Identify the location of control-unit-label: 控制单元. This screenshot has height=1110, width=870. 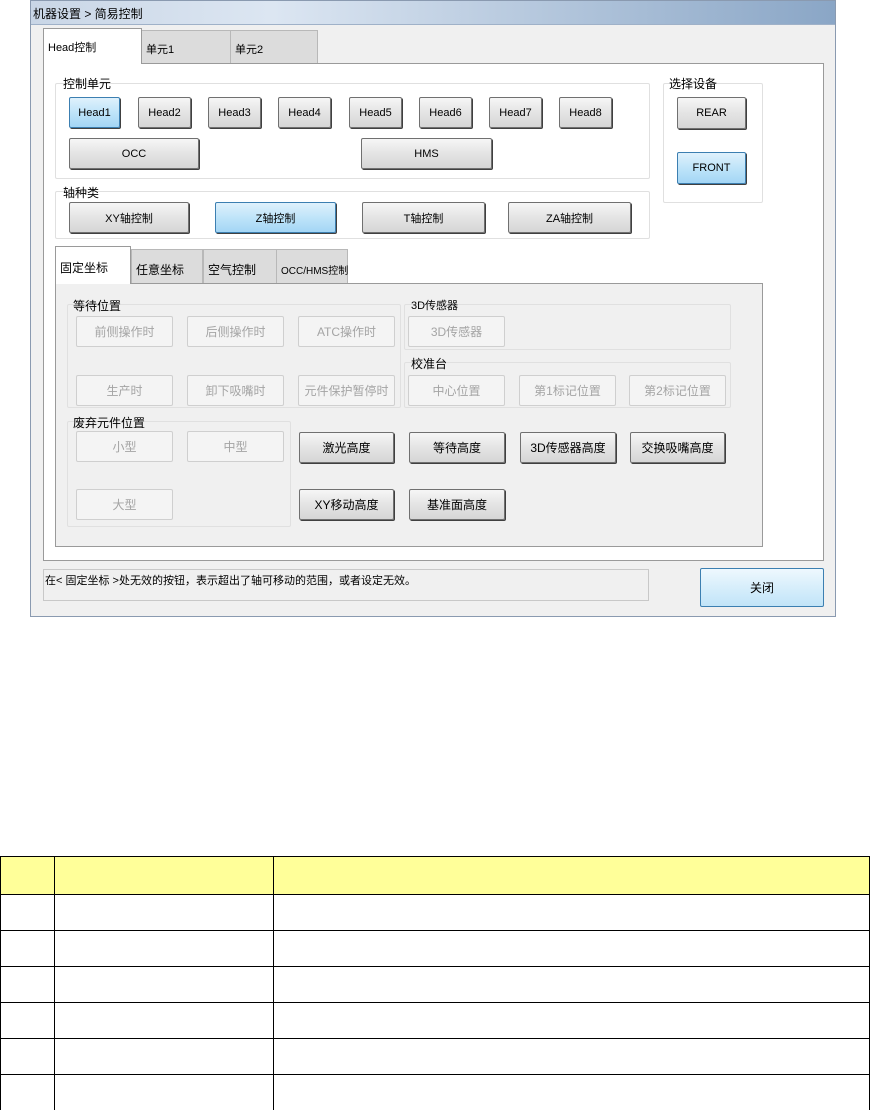
(87, 84).